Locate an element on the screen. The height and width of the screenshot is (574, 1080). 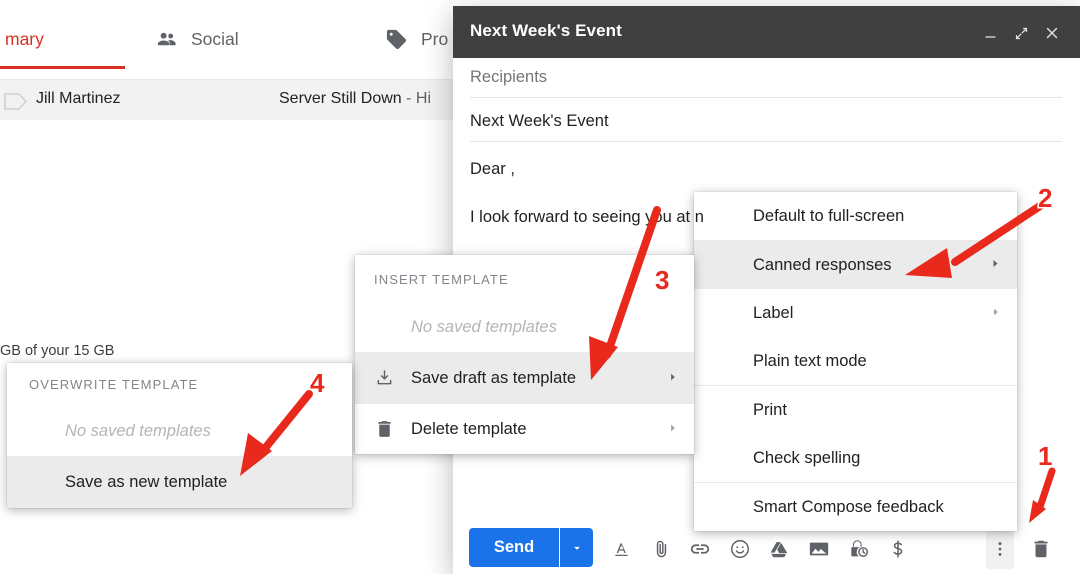
chevron-label-icon is located at coordinates (16, 104).